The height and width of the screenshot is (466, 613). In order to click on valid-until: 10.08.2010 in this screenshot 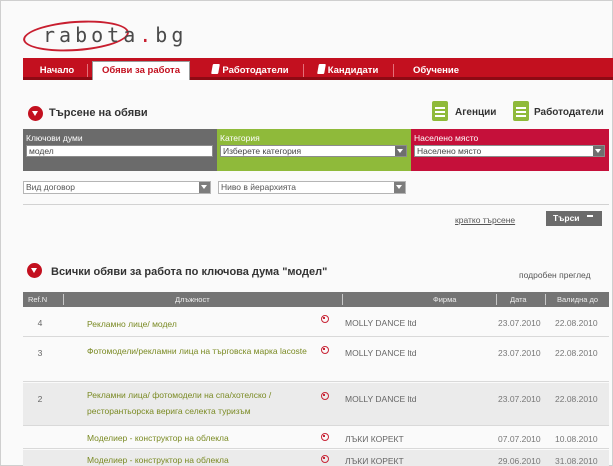, I will do `click(576, 439)`.